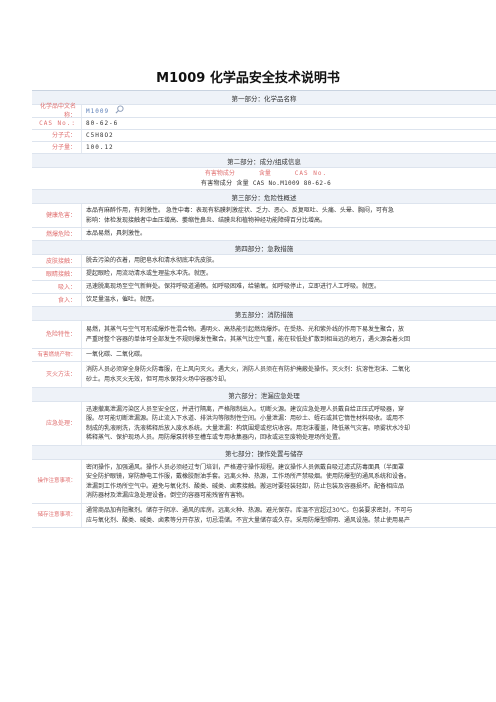  Describe the element at coordinates (57, 215) in the screenshot. I see `health-label: 健康危害：` at that location.